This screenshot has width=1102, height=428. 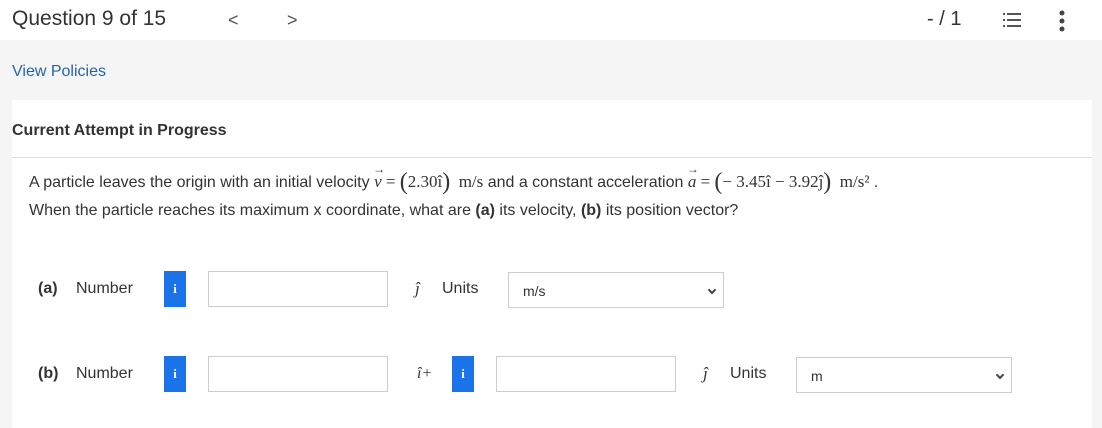 What do you see at coordinates (233, 20) in the screenshot?
I see `previous-question-button: <` at bounding box center [233, 20].